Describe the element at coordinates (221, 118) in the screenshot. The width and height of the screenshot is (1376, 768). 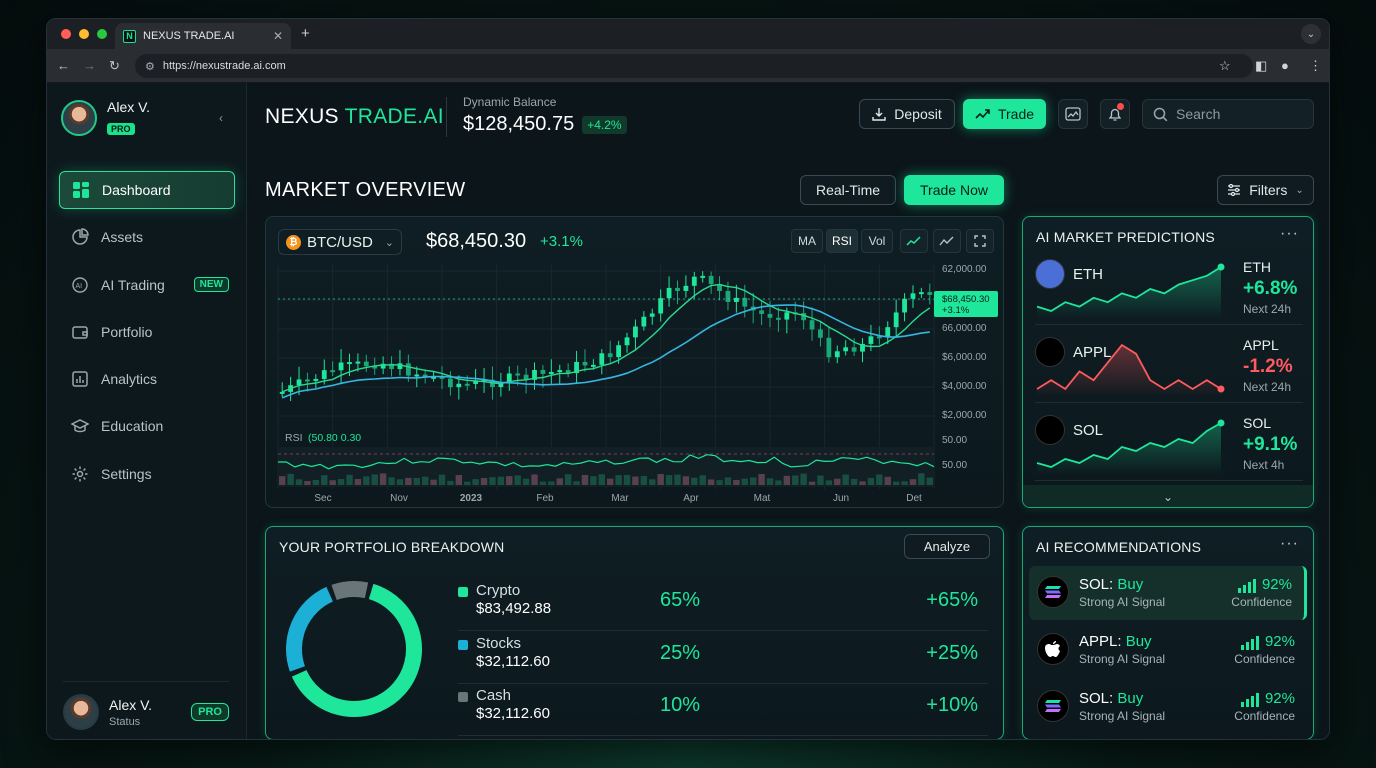
I see `collapse-sidebar-icon: ‹` at that location.